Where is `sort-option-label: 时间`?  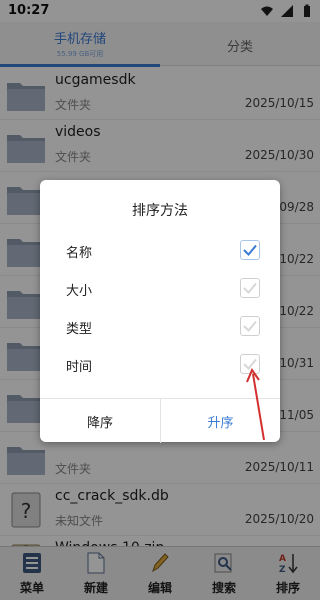 sort-option-label: 时间 is located at coordinates (79, 367).